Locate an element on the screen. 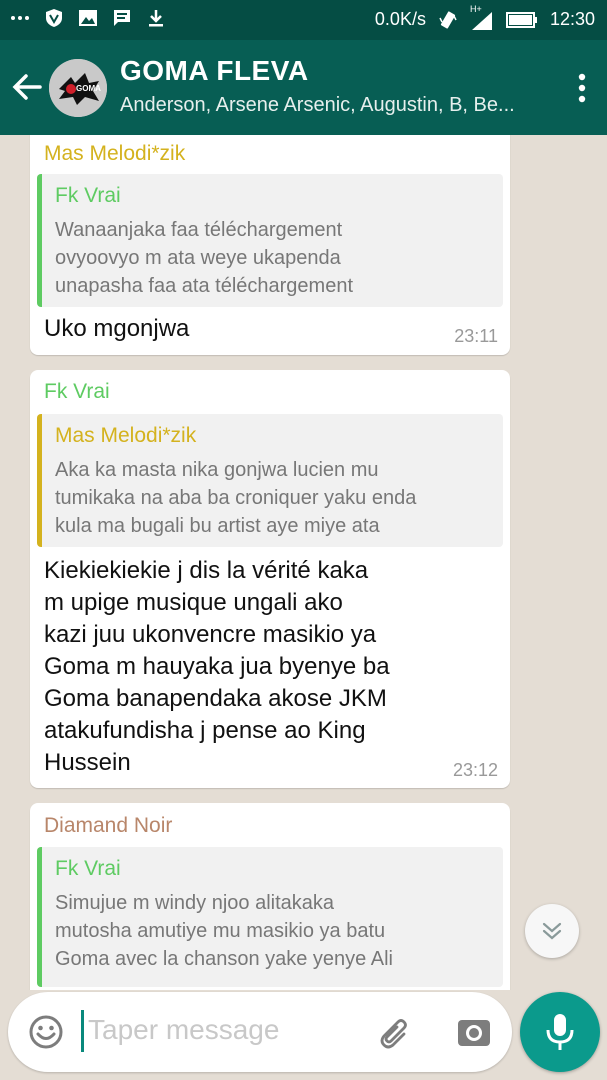 The image size is (607, 1080). overflow-menu-icon is located at coordinates (582, 88).